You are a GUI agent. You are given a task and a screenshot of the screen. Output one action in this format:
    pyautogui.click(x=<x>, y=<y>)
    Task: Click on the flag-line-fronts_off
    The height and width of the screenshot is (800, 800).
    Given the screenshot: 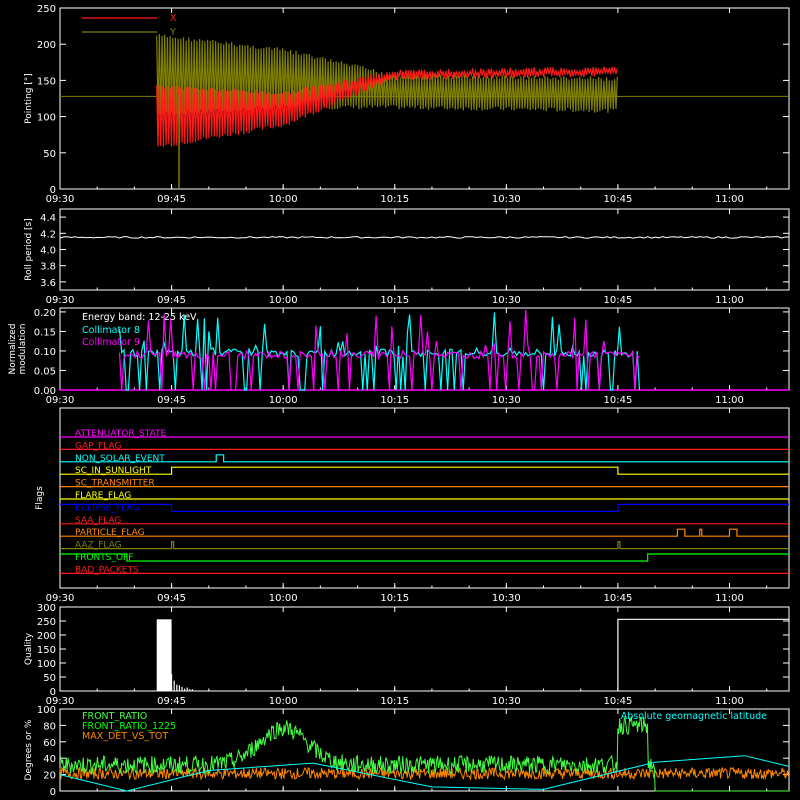 What is the action you would take?
    pyautogui.click(x=424, y=557)
    